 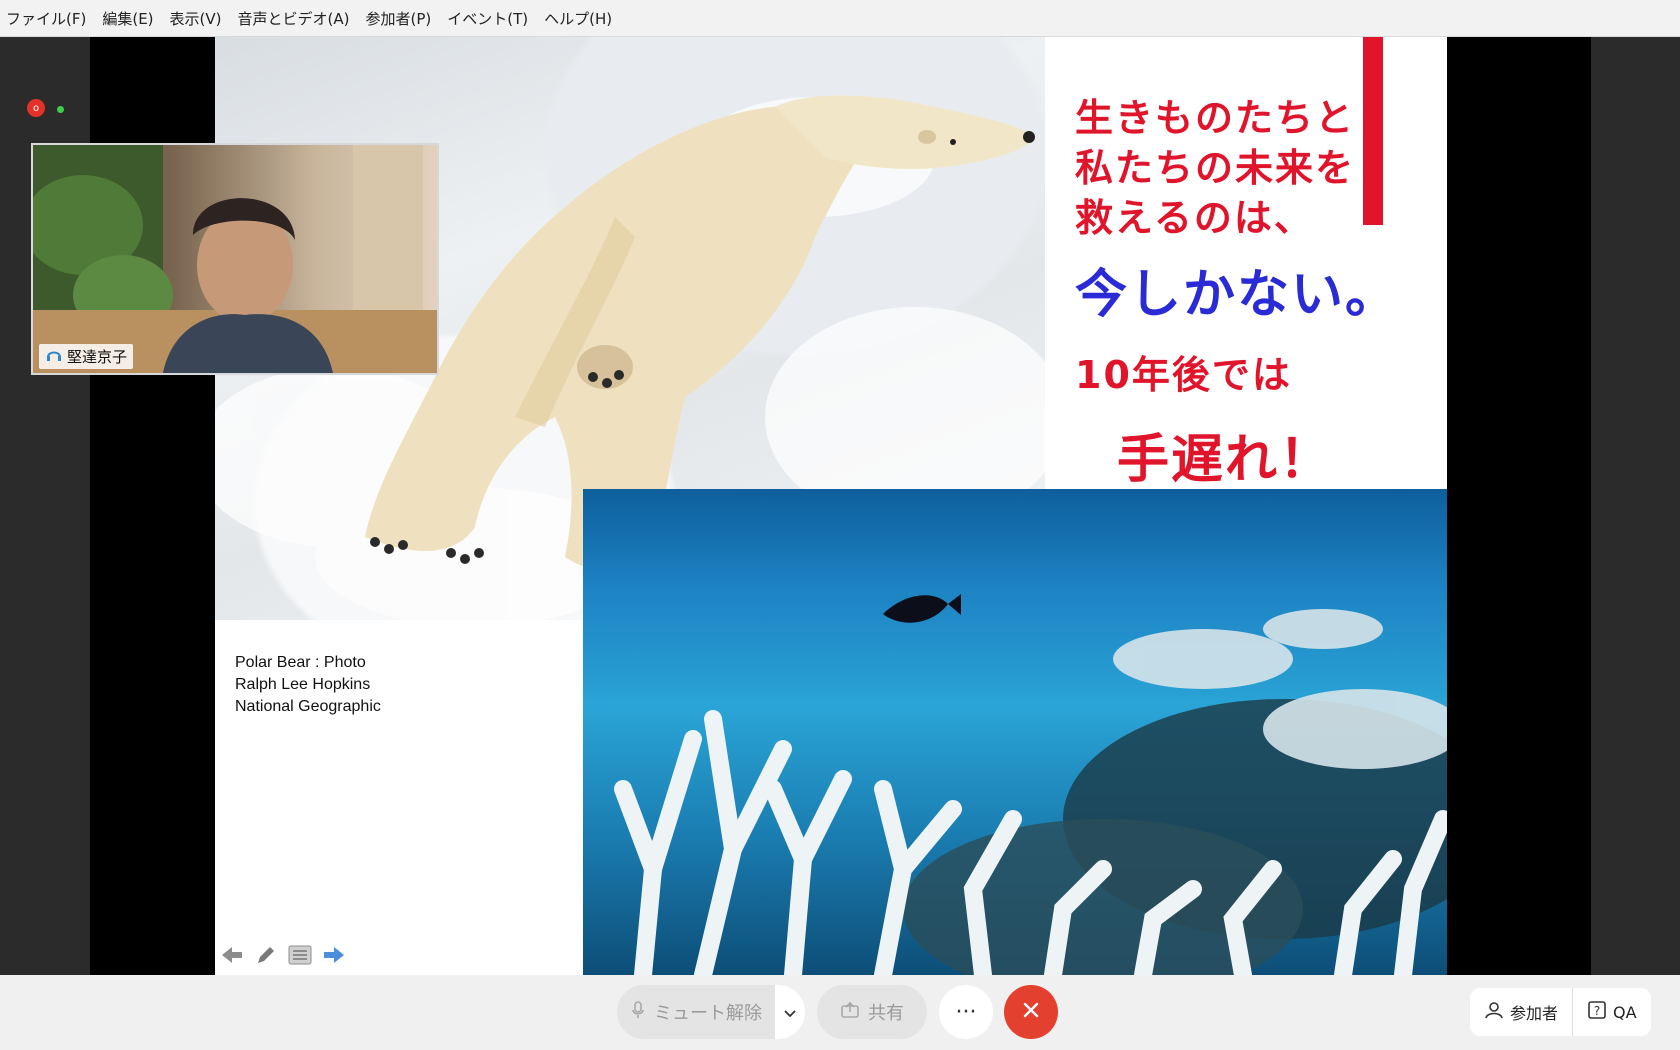 What do you see at coordinates (60, 109) in the screenshot?
I see `live-status-icon` at bounding box center [60, 109].